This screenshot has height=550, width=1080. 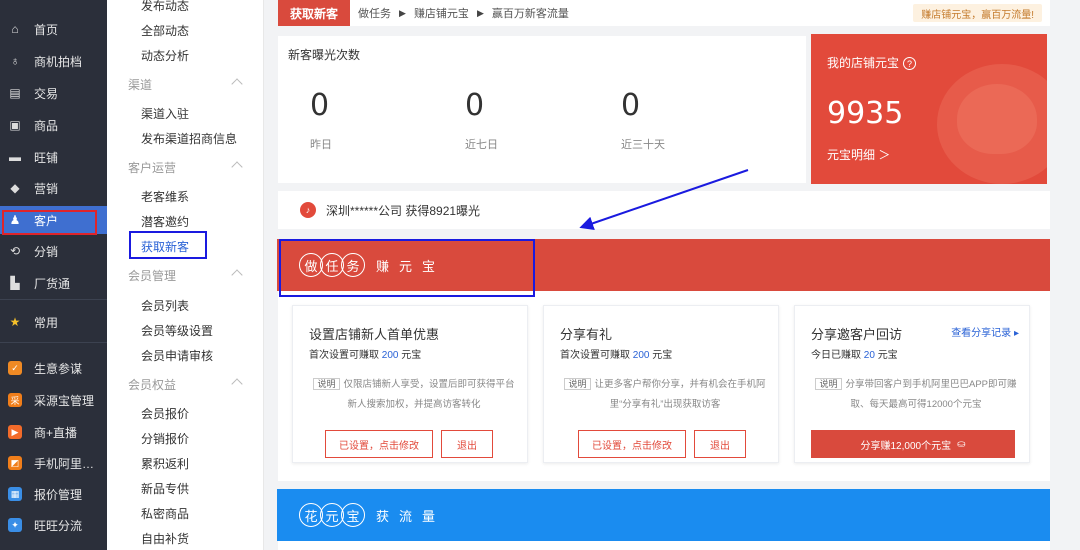 I want to click on nav-item-distribution: ⟲ 分销, so click(x=53, y=251).